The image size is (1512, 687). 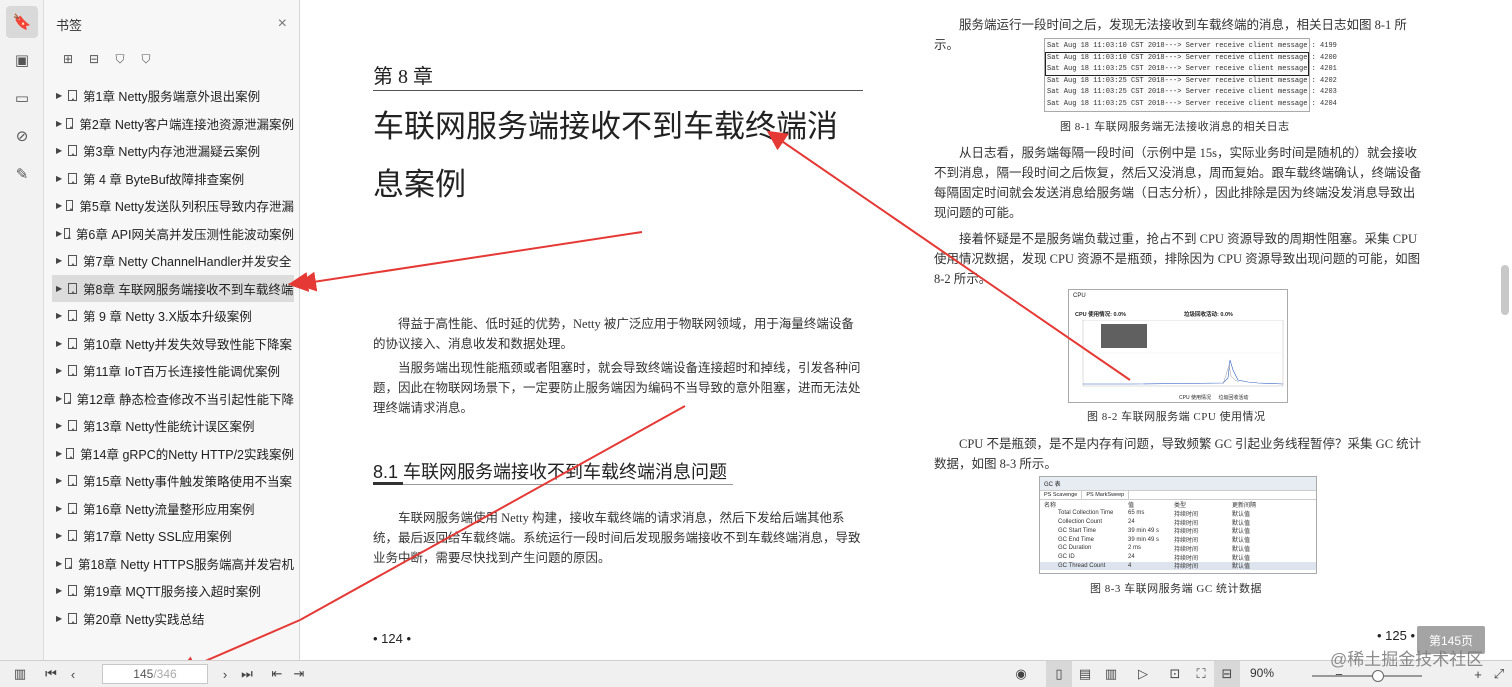 I want to click on bookmark-label: 第2章 Netty客户端连接池资源泄漏案例, so click(x=186, y=124).